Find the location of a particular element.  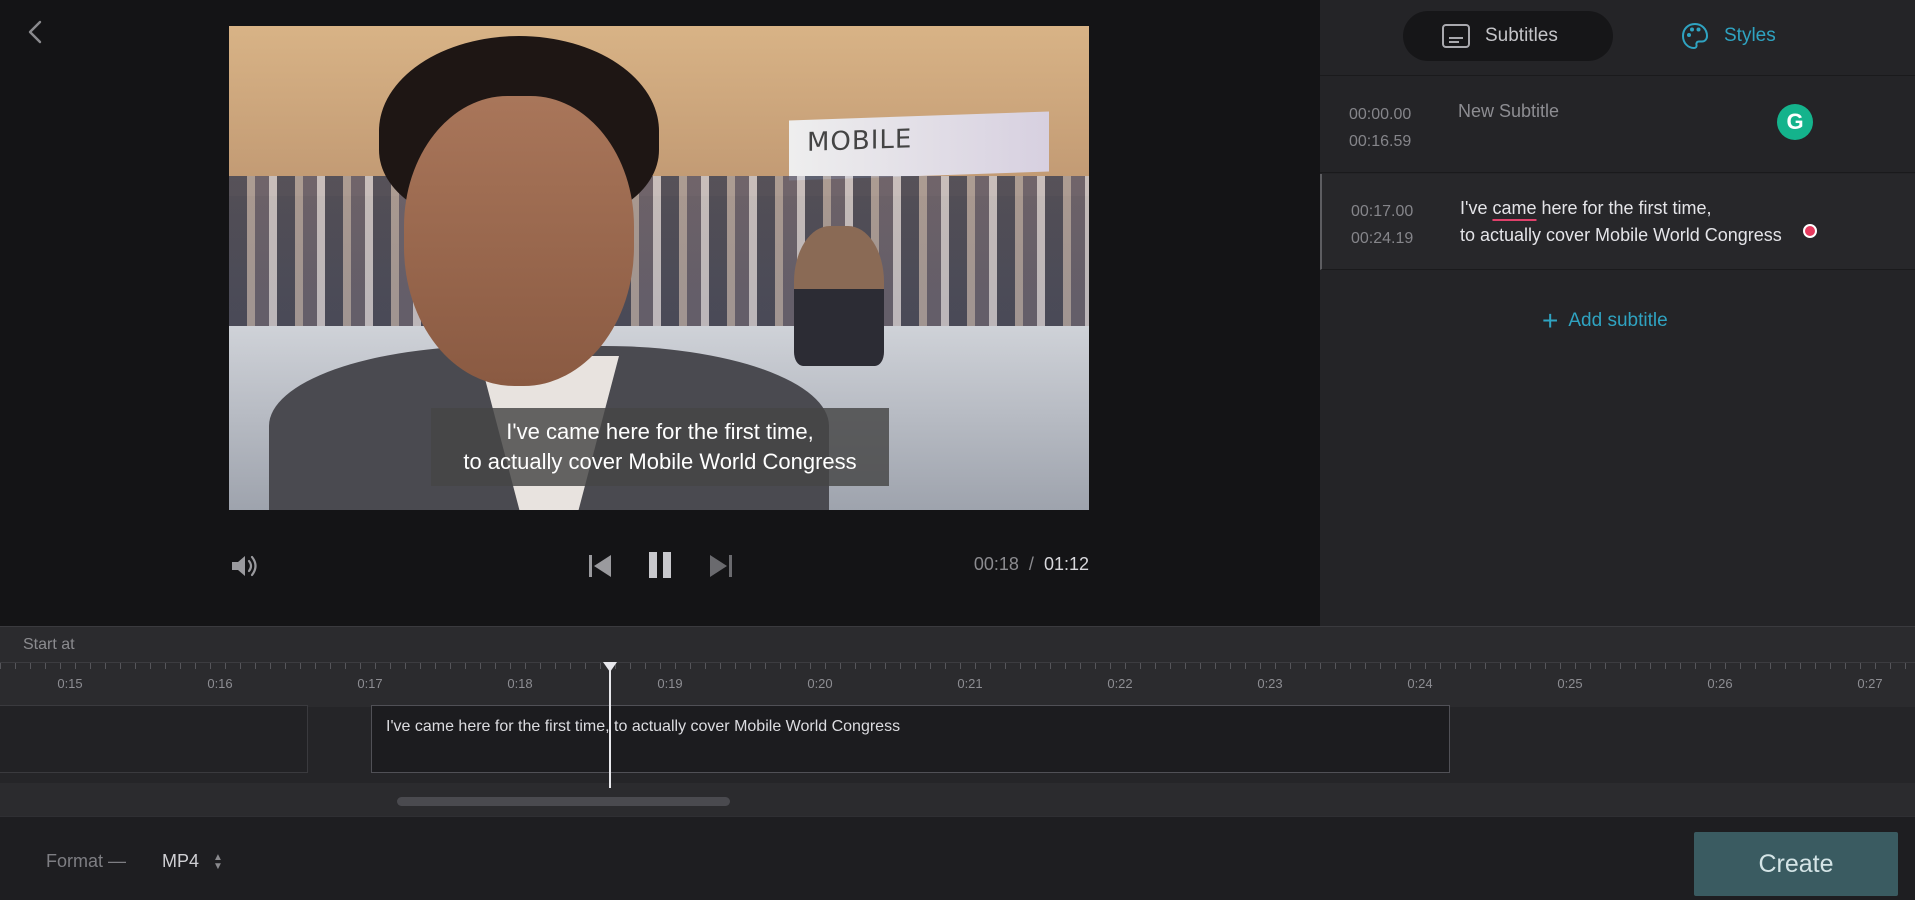

subtitle-start-time: 00:17.00 is located at coordinates (1382, 211).